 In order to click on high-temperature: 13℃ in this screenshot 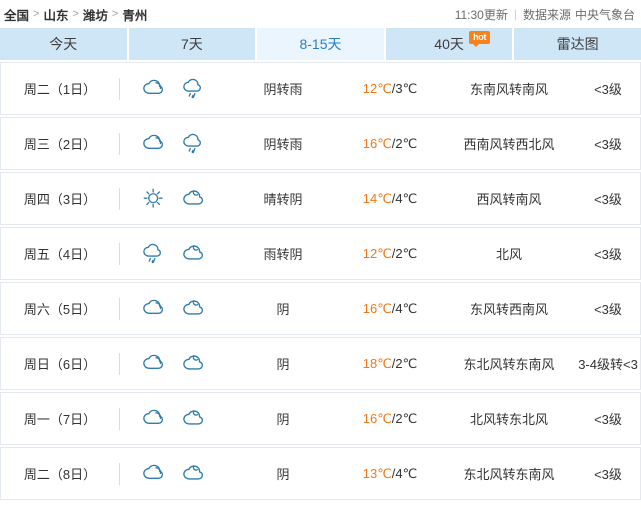, I will do `click(377, 473)`.